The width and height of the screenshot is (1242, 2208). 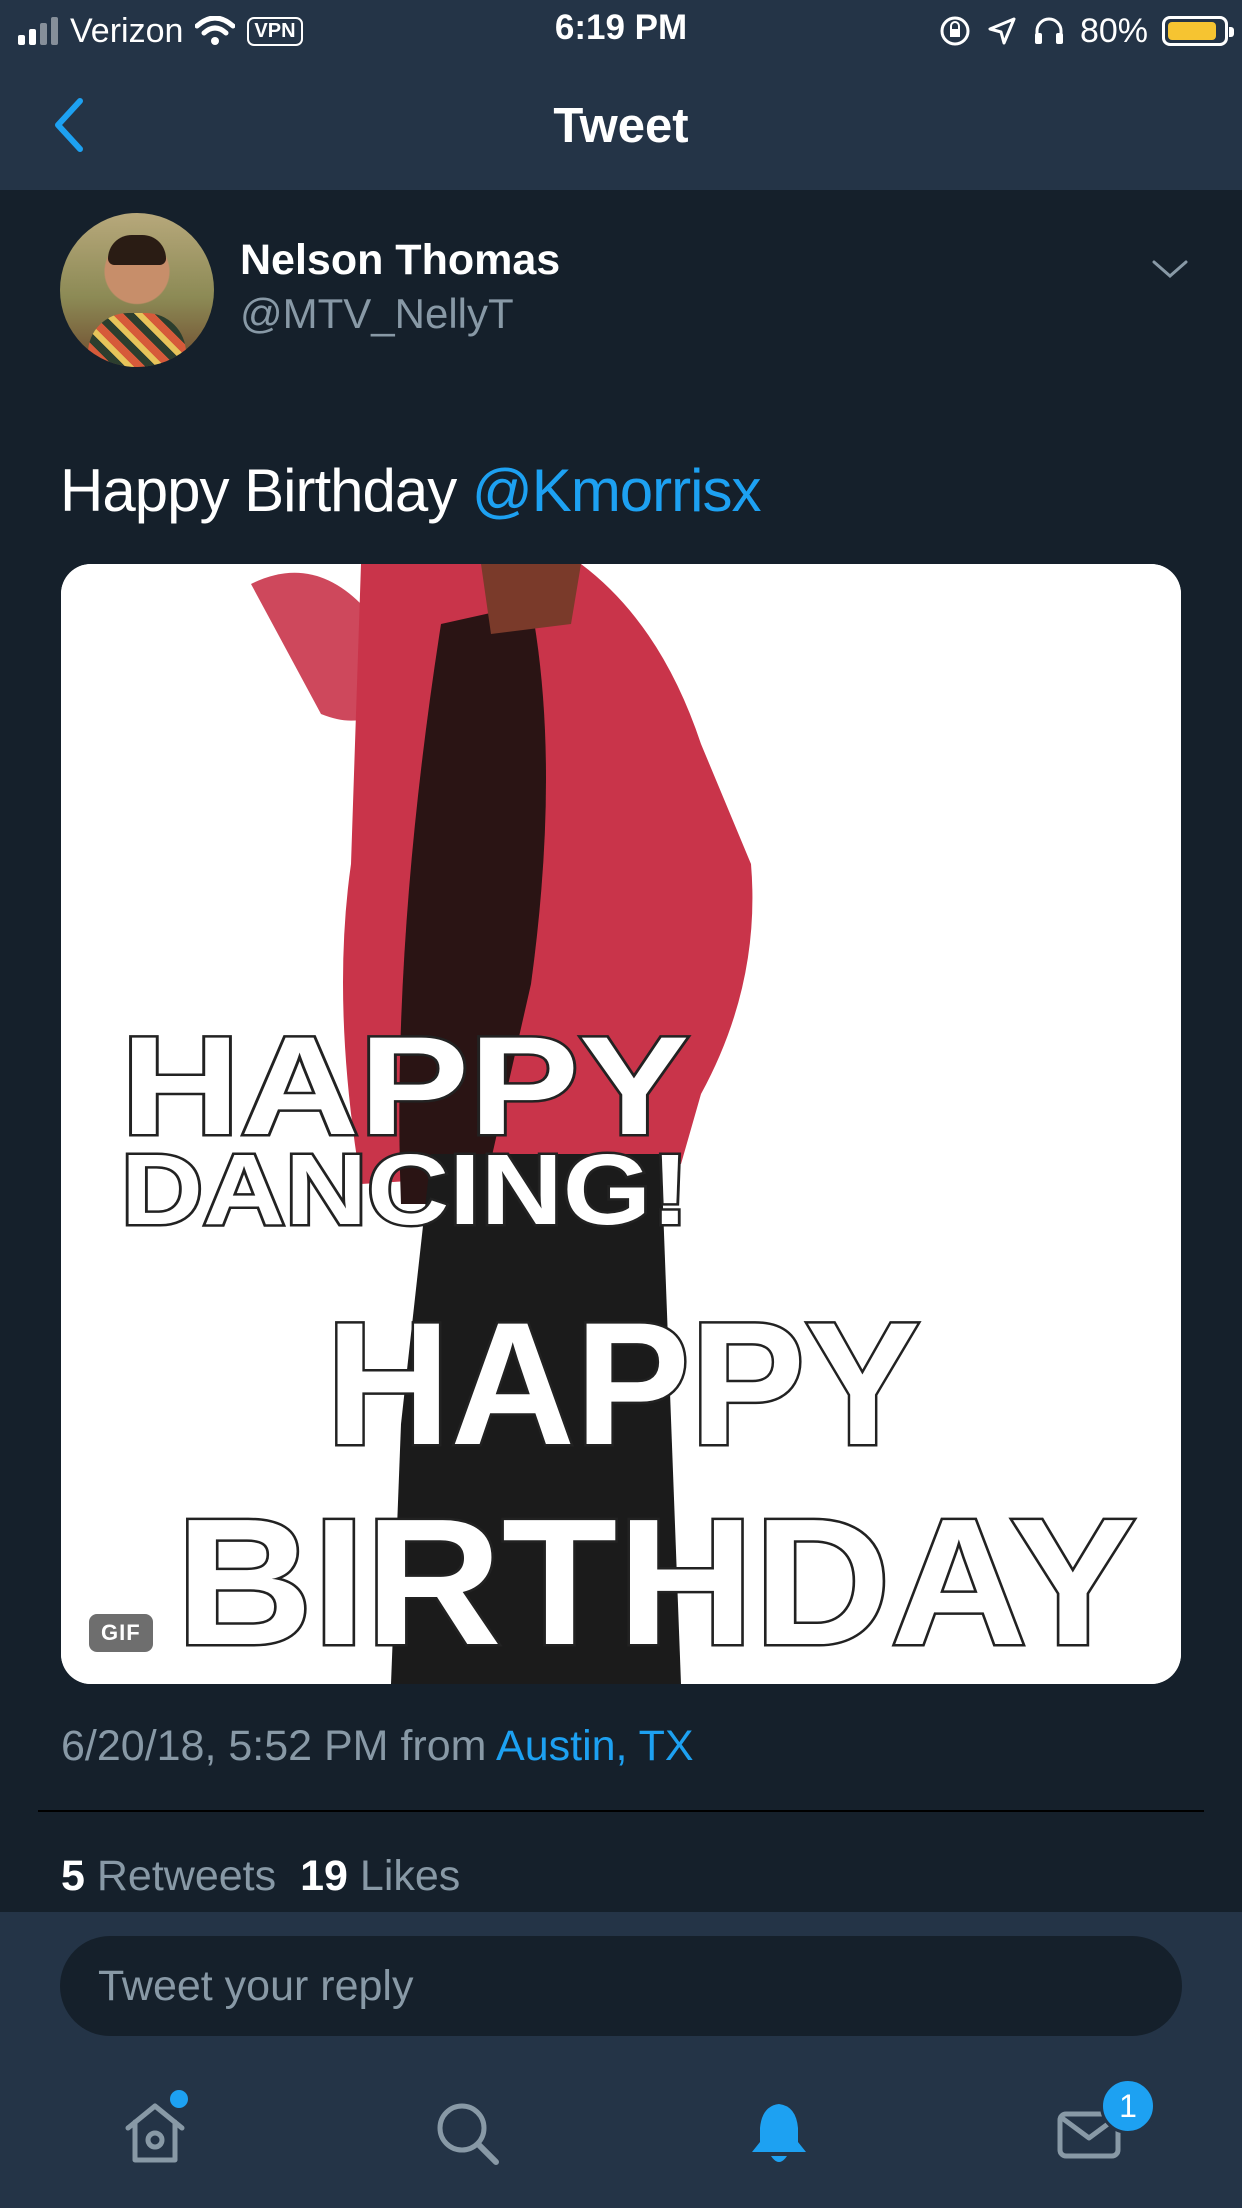 What do you see at coordinates (1198, 31) in the screenshot?
I see `battery-icon` at bounding box center [1198, 31].